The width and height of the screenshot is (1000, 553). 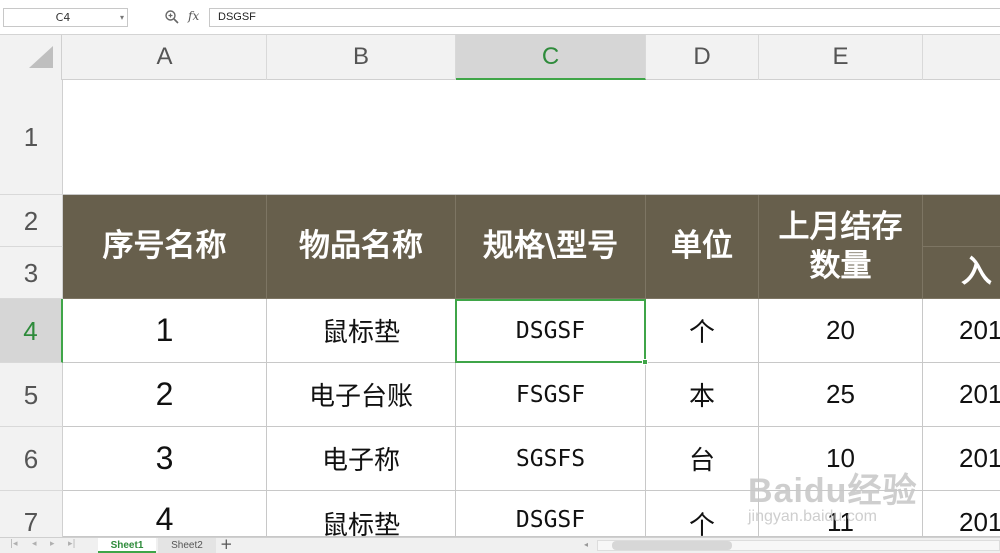 What do you see at coordinates (961, 514) in the screenshot?
I see `cell-f7: 201` at bounding box center [961, 514].